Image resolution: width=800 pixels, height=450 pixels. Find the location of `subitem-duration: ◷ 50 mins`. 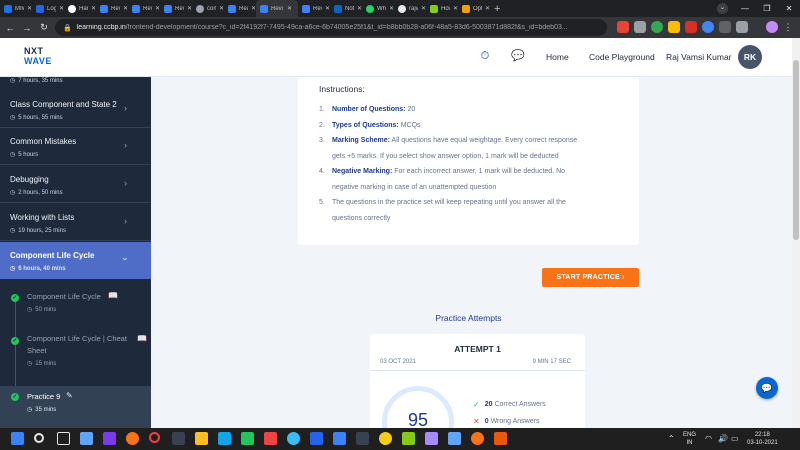

subitem-duration: ◷ 50 mins is located at coordinates (41, 310).